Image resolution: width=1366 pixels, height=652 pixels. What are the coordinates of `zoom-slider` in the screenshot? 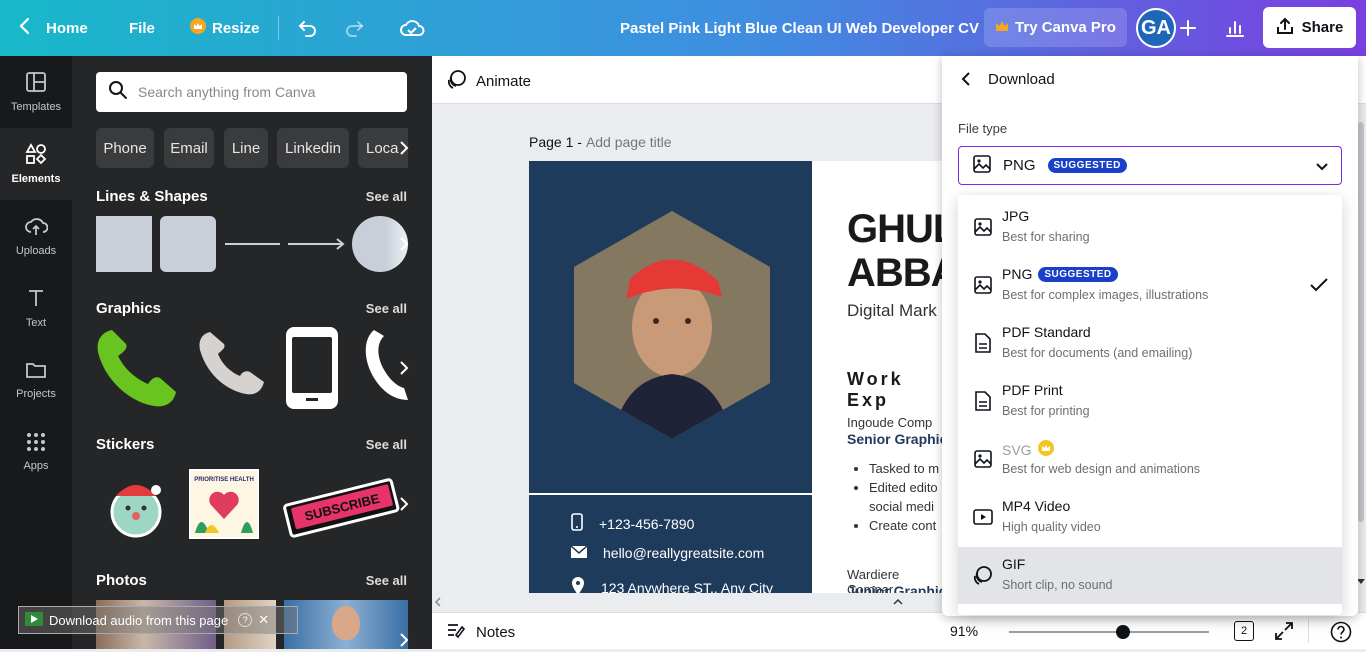 It's located at (1109, 632).